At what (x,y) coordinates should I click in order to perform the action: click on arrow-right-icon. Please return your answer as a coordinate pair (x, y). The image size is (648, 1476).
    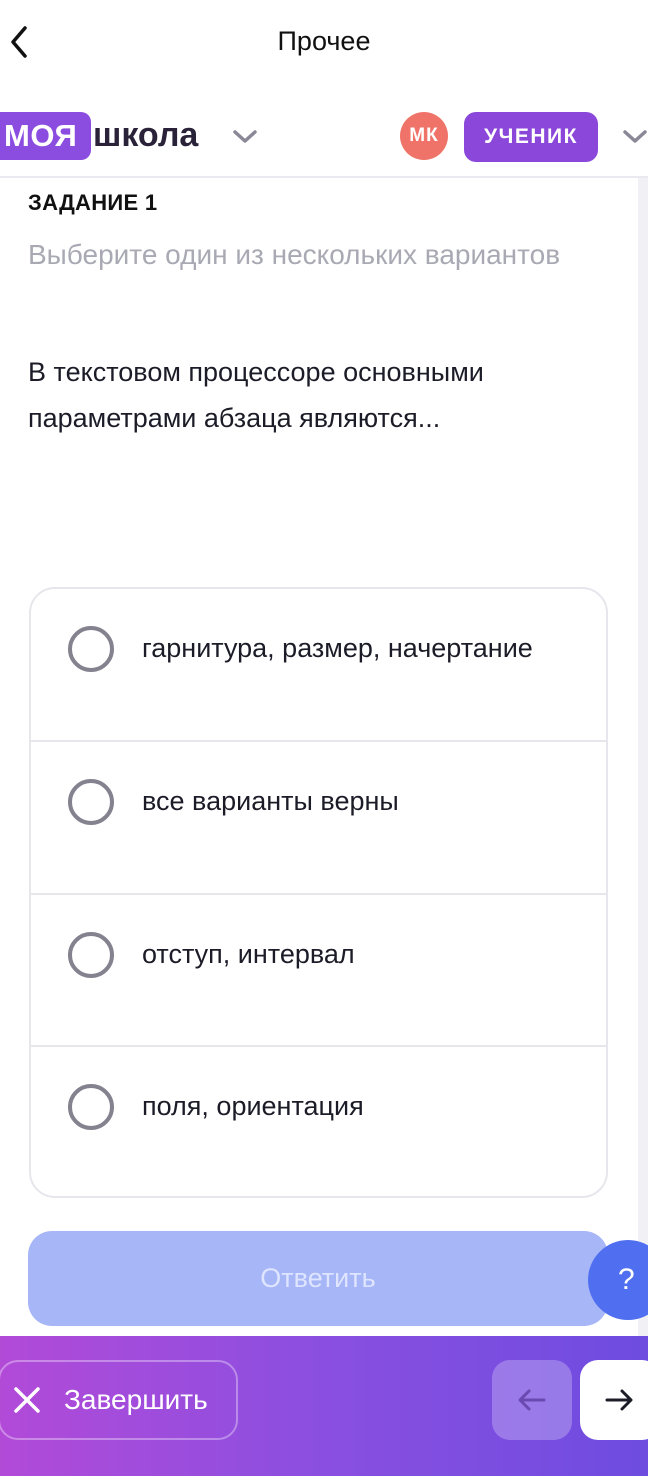
    Looking at the image, I should click on (619, 1400).